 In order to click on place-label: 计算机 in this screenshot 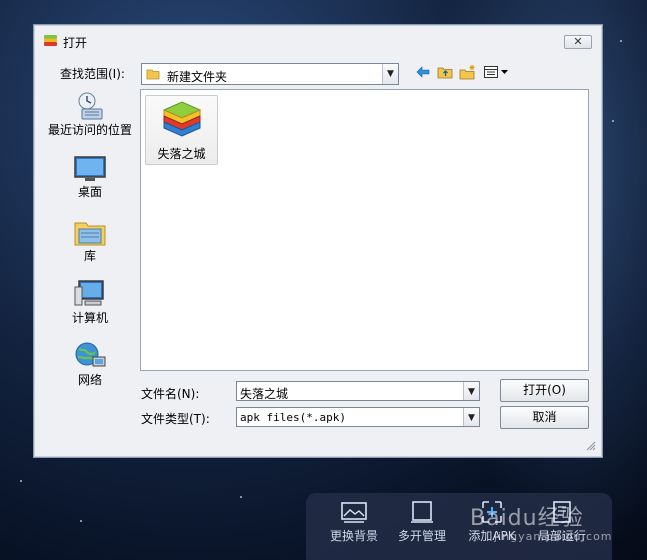, I will do `click(89, 318)`.